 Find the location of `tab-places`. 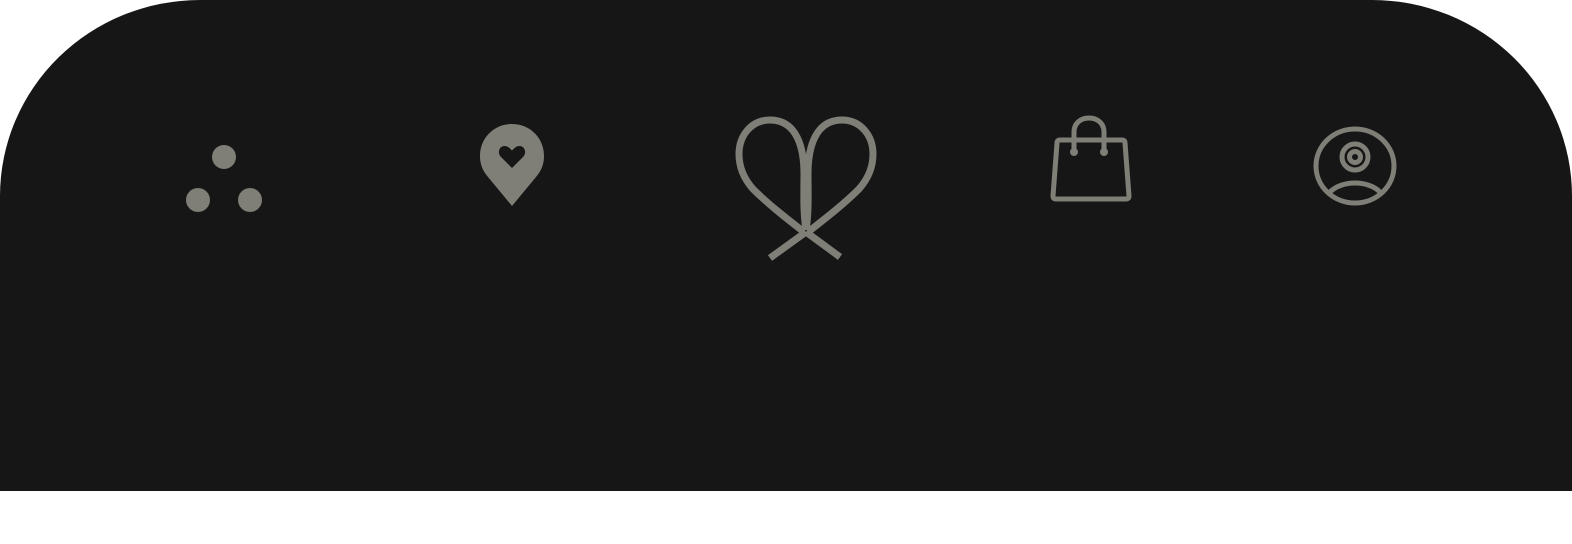

tab-places is located at coordinates (512, 166).